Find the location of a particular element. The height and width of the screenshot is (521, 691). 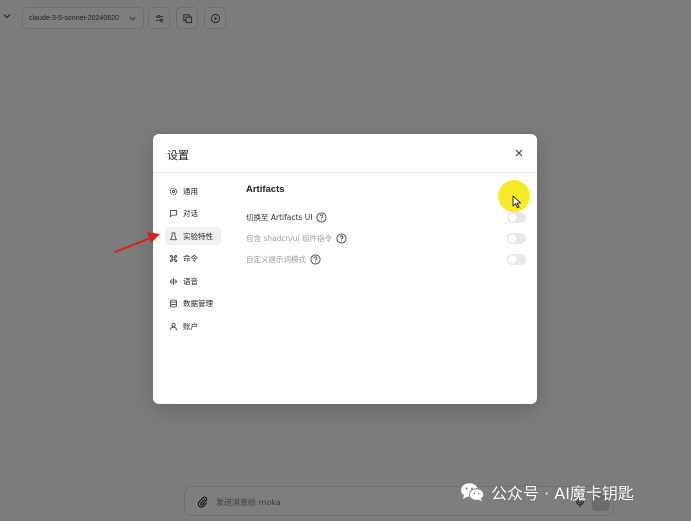

cursor-icon is located at coordinates (516, 202).